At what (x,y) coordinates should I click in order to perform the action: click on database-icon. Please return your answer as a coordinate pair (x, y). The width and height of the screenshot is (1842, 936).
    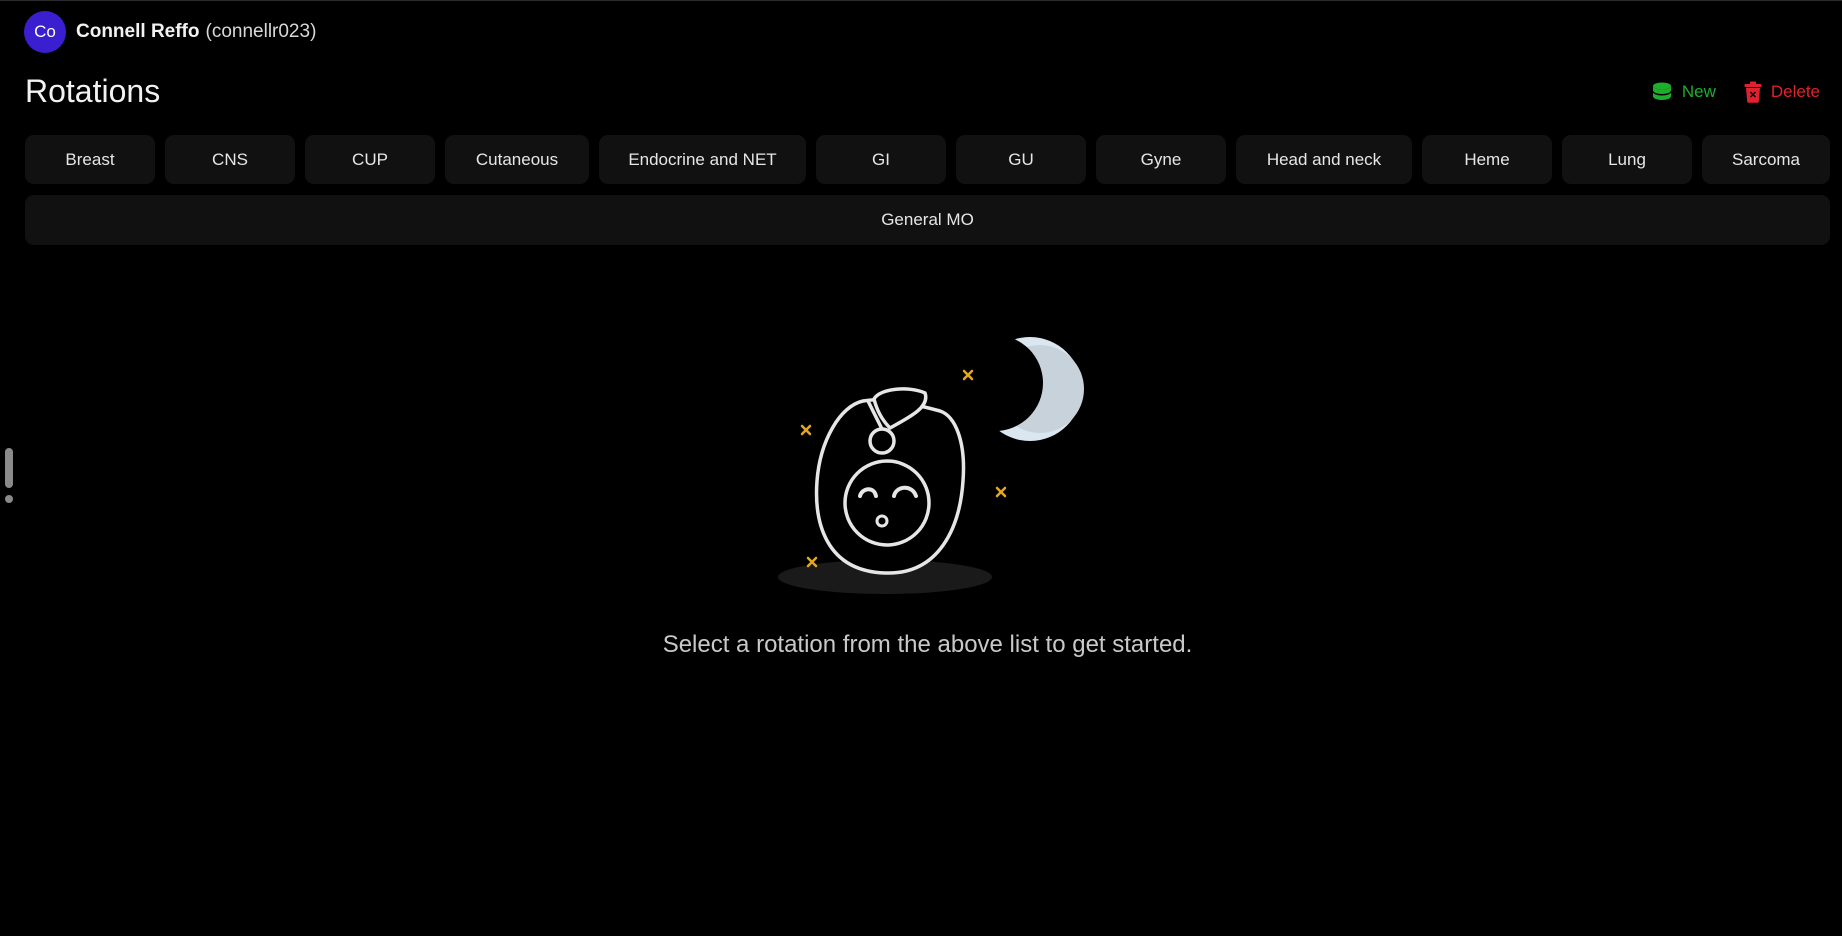
    Looking at the image, I should click on (1662, 92).